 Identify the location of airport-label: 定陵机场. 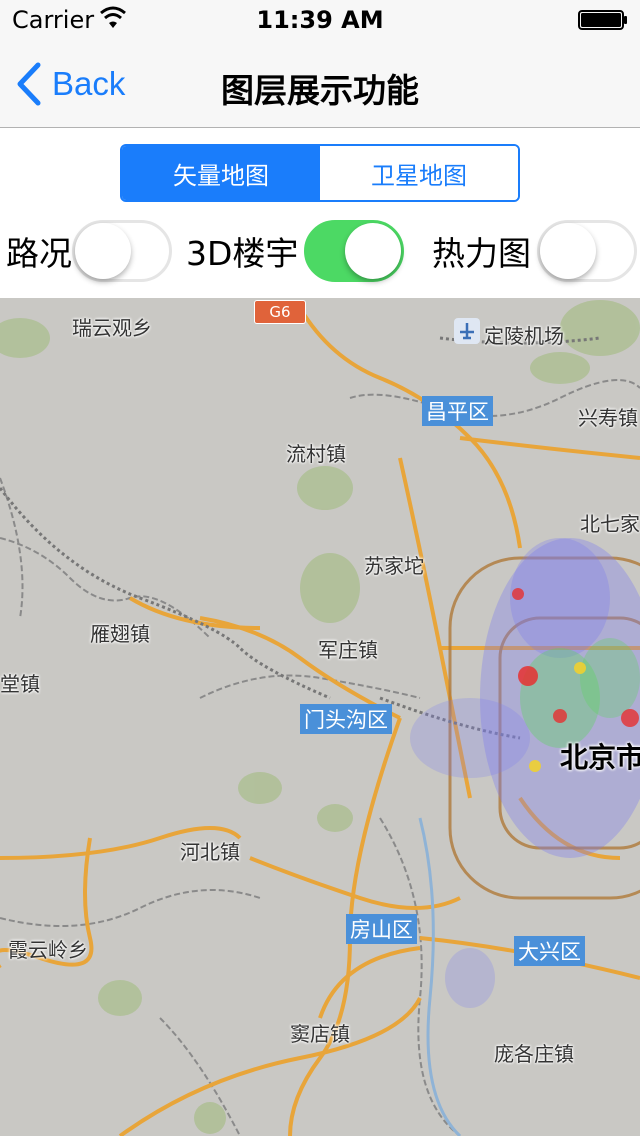
(524, 336).